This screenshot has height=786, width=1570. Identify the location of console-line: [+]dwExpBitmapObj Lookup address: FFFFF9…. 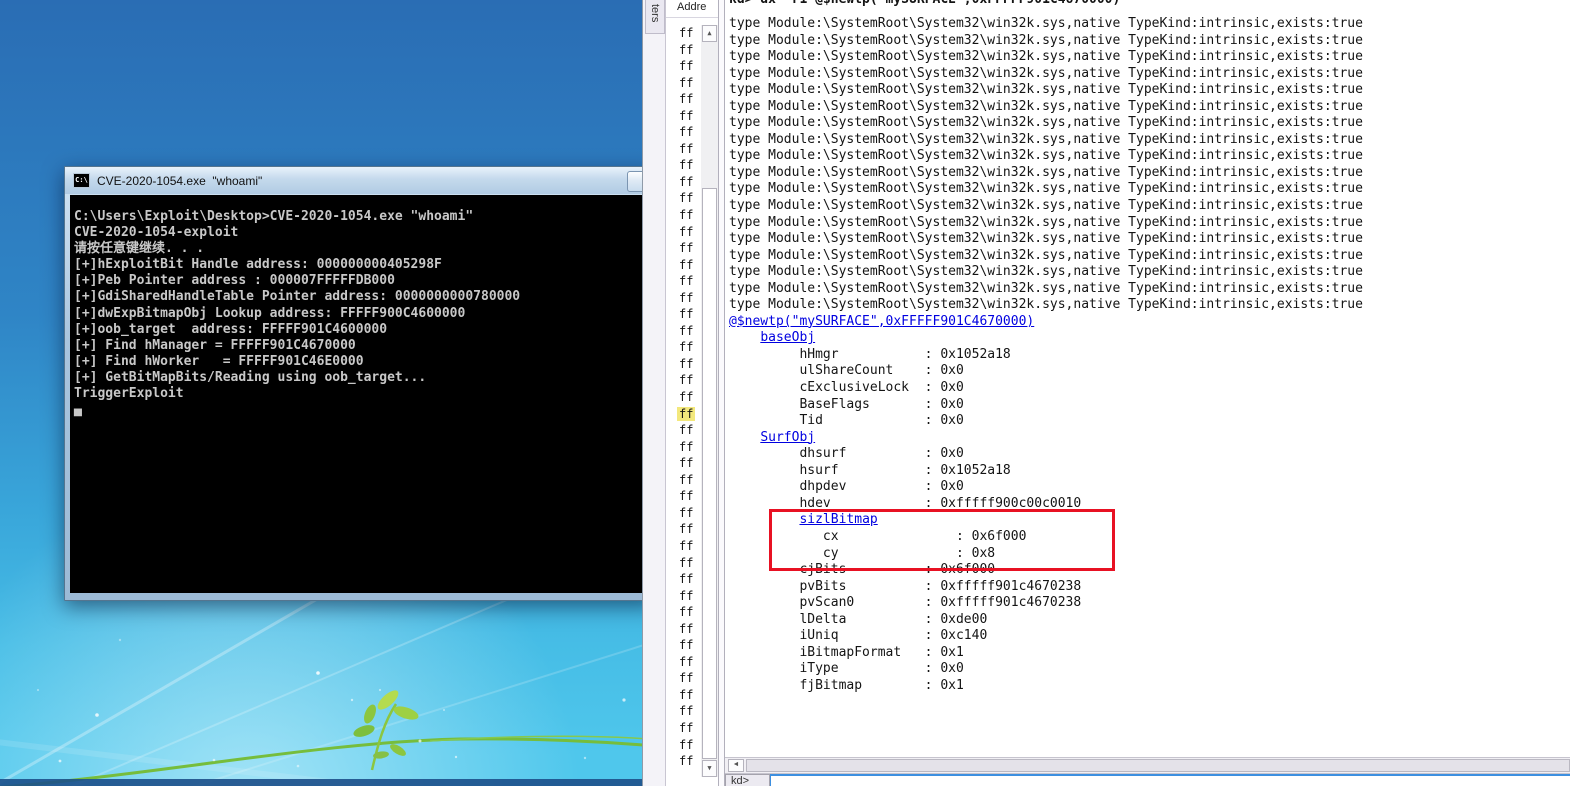
(270, 313).